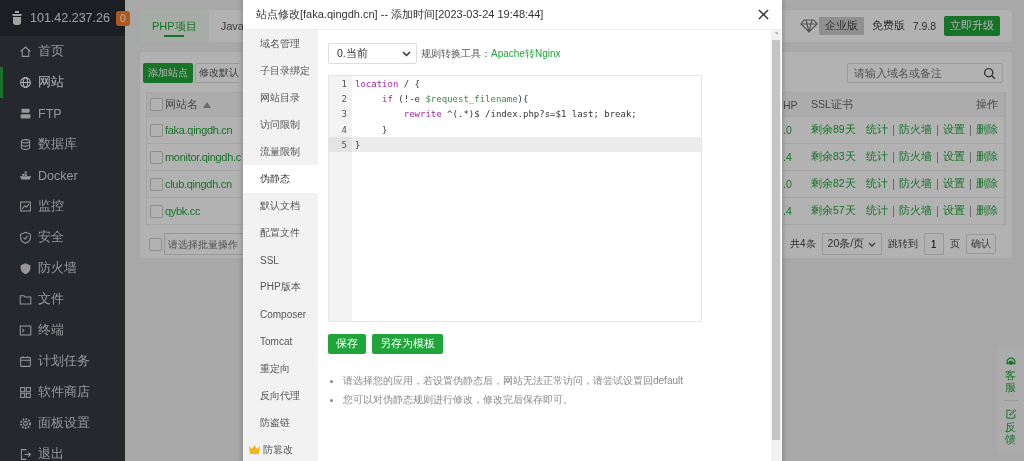 This screenshot has width=1024, height=461. Describe the element at coordinates (183, 211) in the screenshot. I see `site-link: qybk.cc` at that location.